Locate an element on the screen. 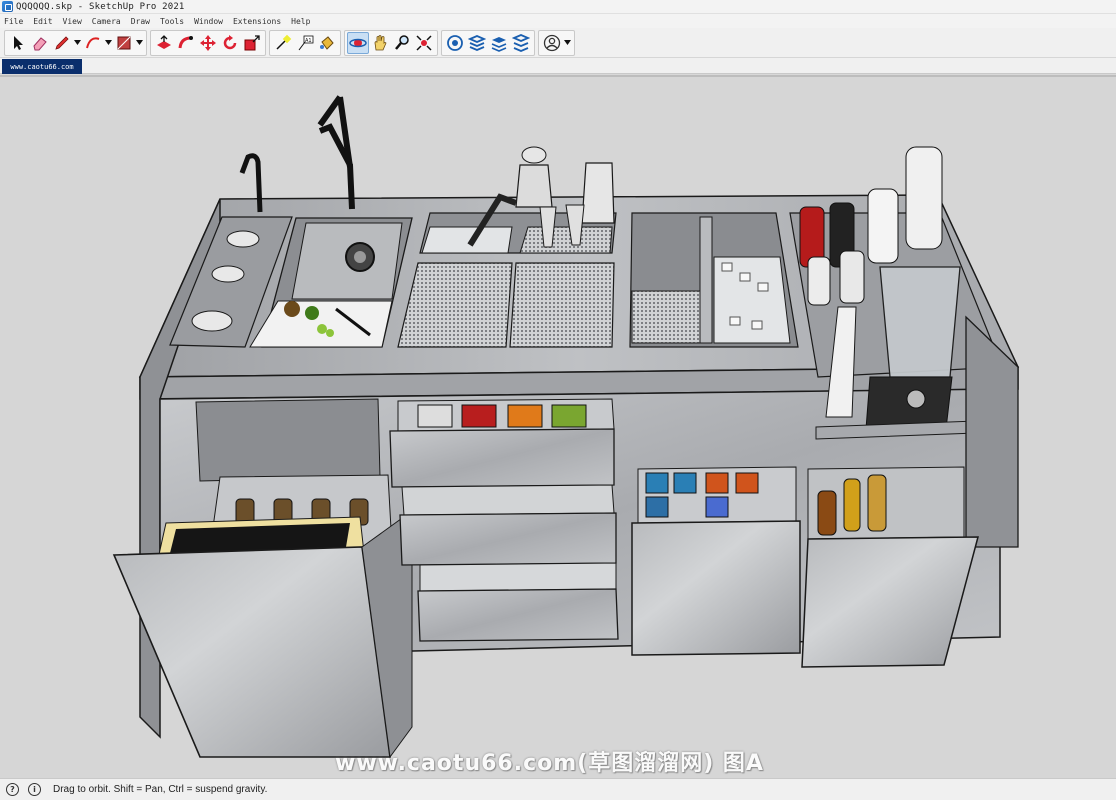 The height and width of the screenshot is (800, 1116). push-pull-icon is located at coordinates (164, 43).